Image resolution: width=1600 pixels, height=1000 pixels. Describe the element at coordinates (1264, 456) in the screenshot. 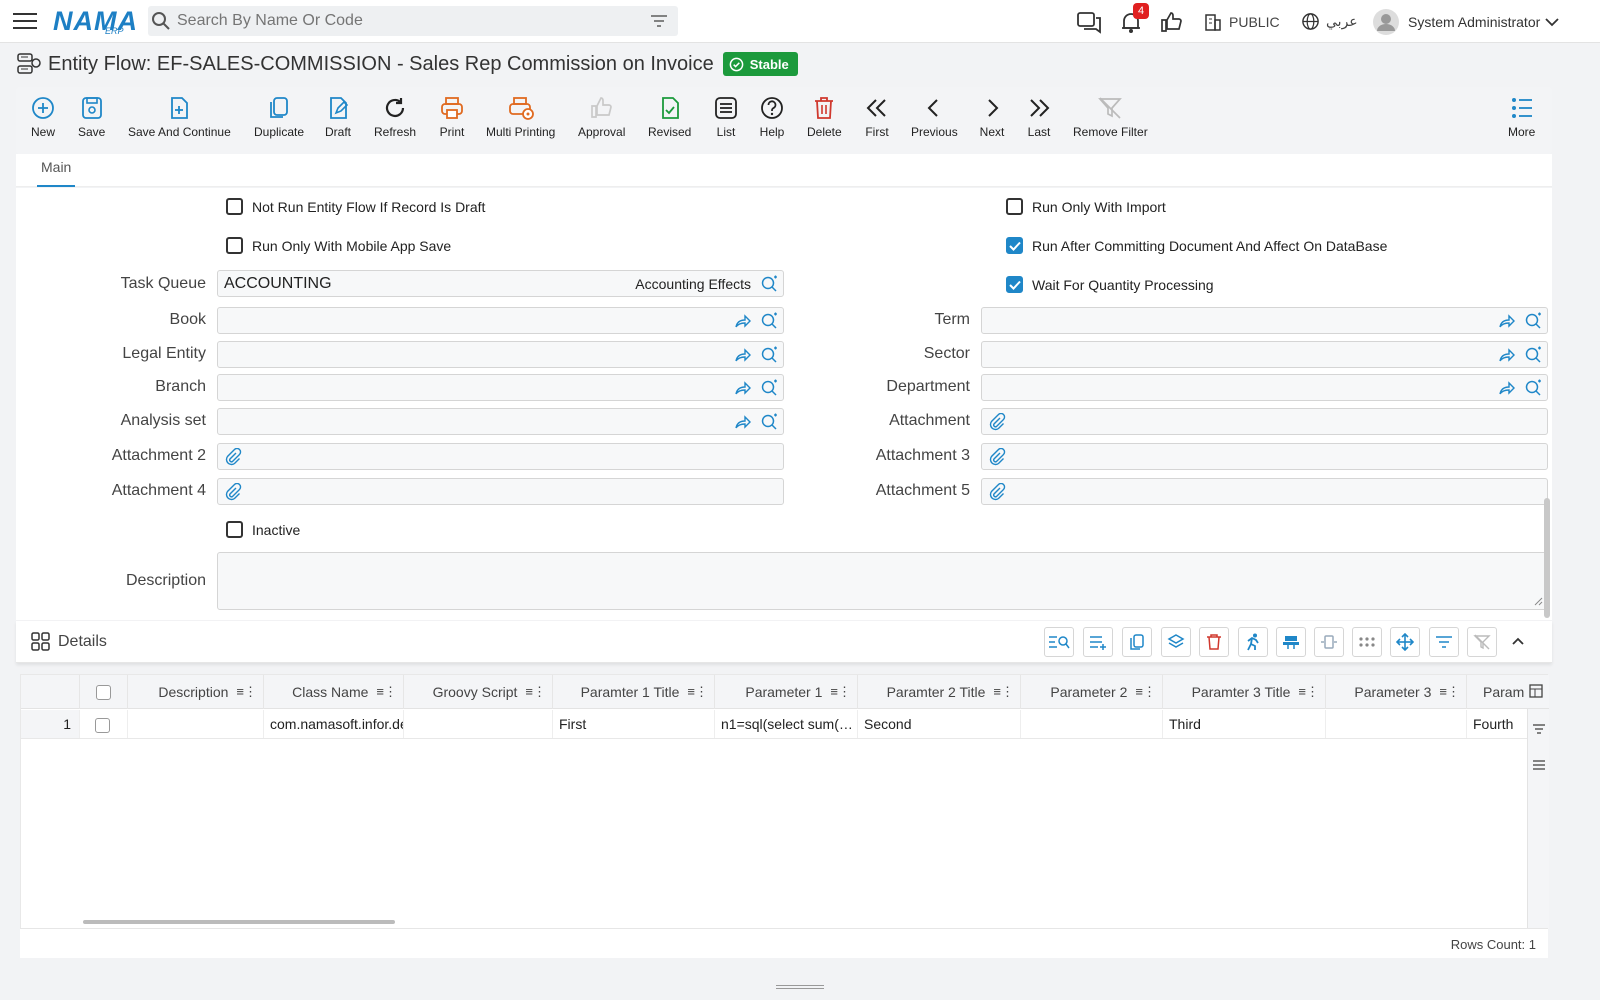

I see `attachment3-field` at that location.